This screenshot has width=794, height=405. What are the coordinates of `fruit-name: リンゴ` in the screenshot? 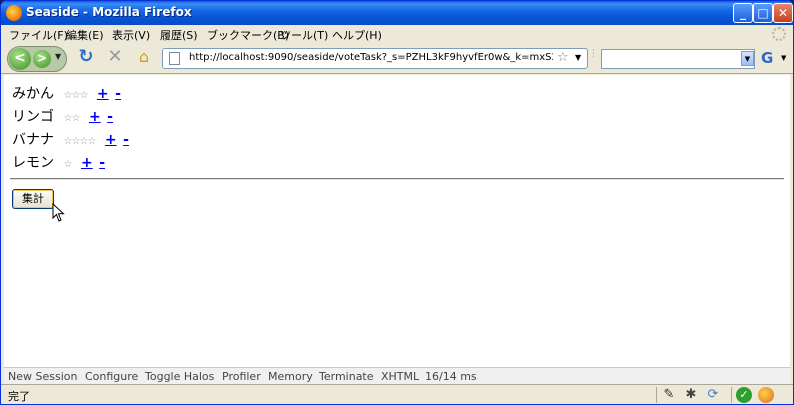 It's located at (33, 117).